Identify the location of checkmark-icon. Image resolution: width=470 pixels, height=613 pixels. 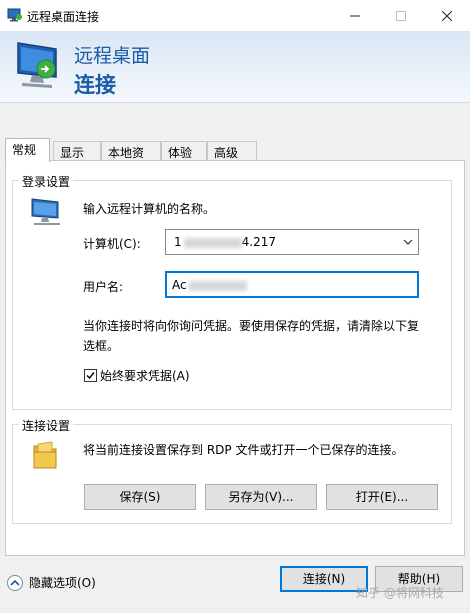
(90, 376).